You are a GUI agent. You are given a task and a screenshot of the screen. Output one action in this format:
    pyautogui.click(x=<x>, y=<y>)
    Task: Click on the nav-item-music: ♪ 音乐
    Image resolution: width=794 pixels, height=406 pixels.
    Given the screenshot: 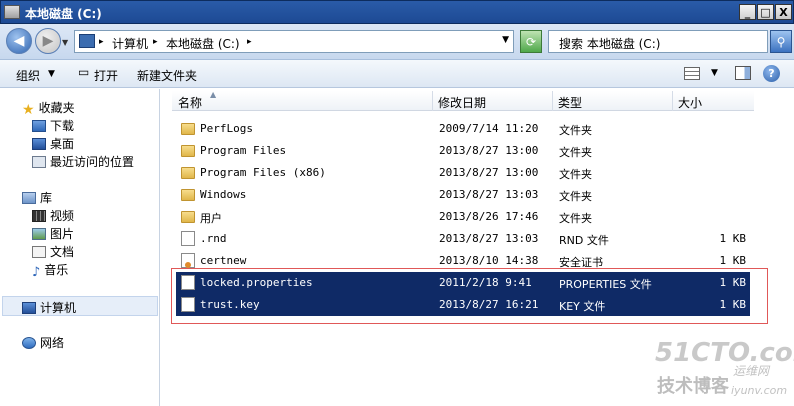 What is the action you would take?
    pyautogui.click(x=50, y=270)
    